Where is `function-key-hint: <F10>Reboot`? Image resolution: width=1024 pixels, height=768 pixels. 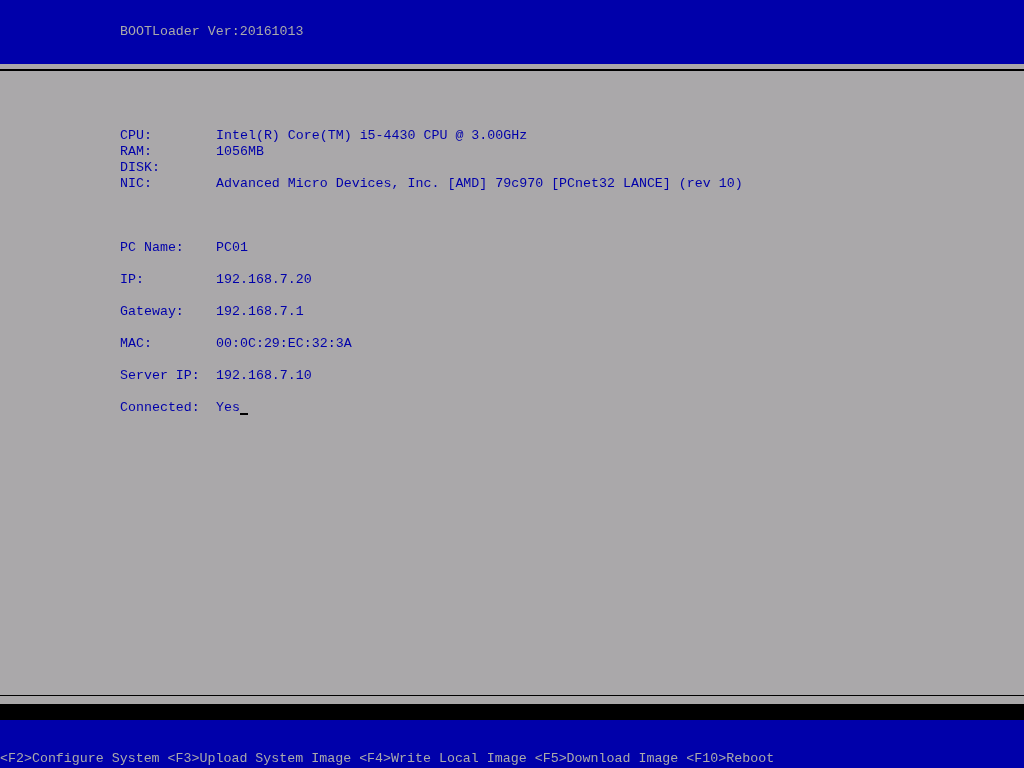 function-key-hint: <F10>Reboot is located at coordinates (730, 759).